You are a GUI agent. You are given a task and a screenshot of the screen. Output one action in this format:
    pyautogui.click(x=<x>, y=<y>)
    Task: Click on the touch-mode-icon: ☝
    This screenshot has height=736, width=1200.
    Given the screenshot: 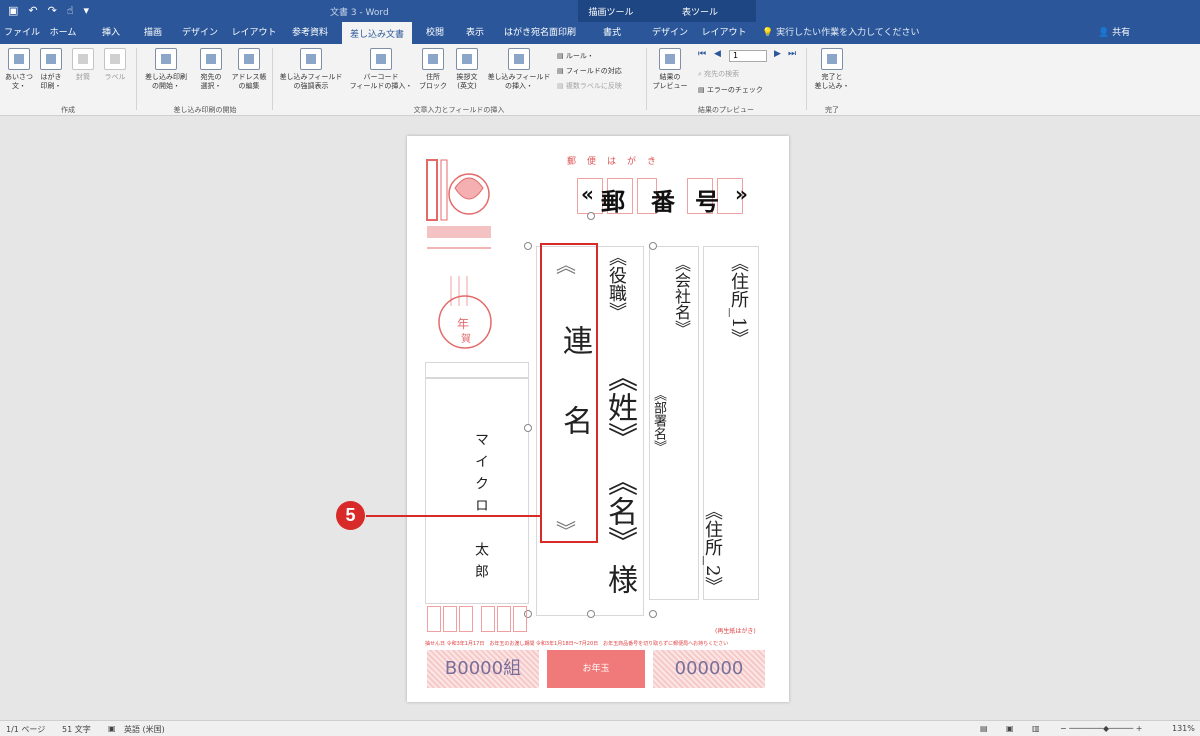 What is the action you would take?
    pyautogui.click(x=70, y=10)
    